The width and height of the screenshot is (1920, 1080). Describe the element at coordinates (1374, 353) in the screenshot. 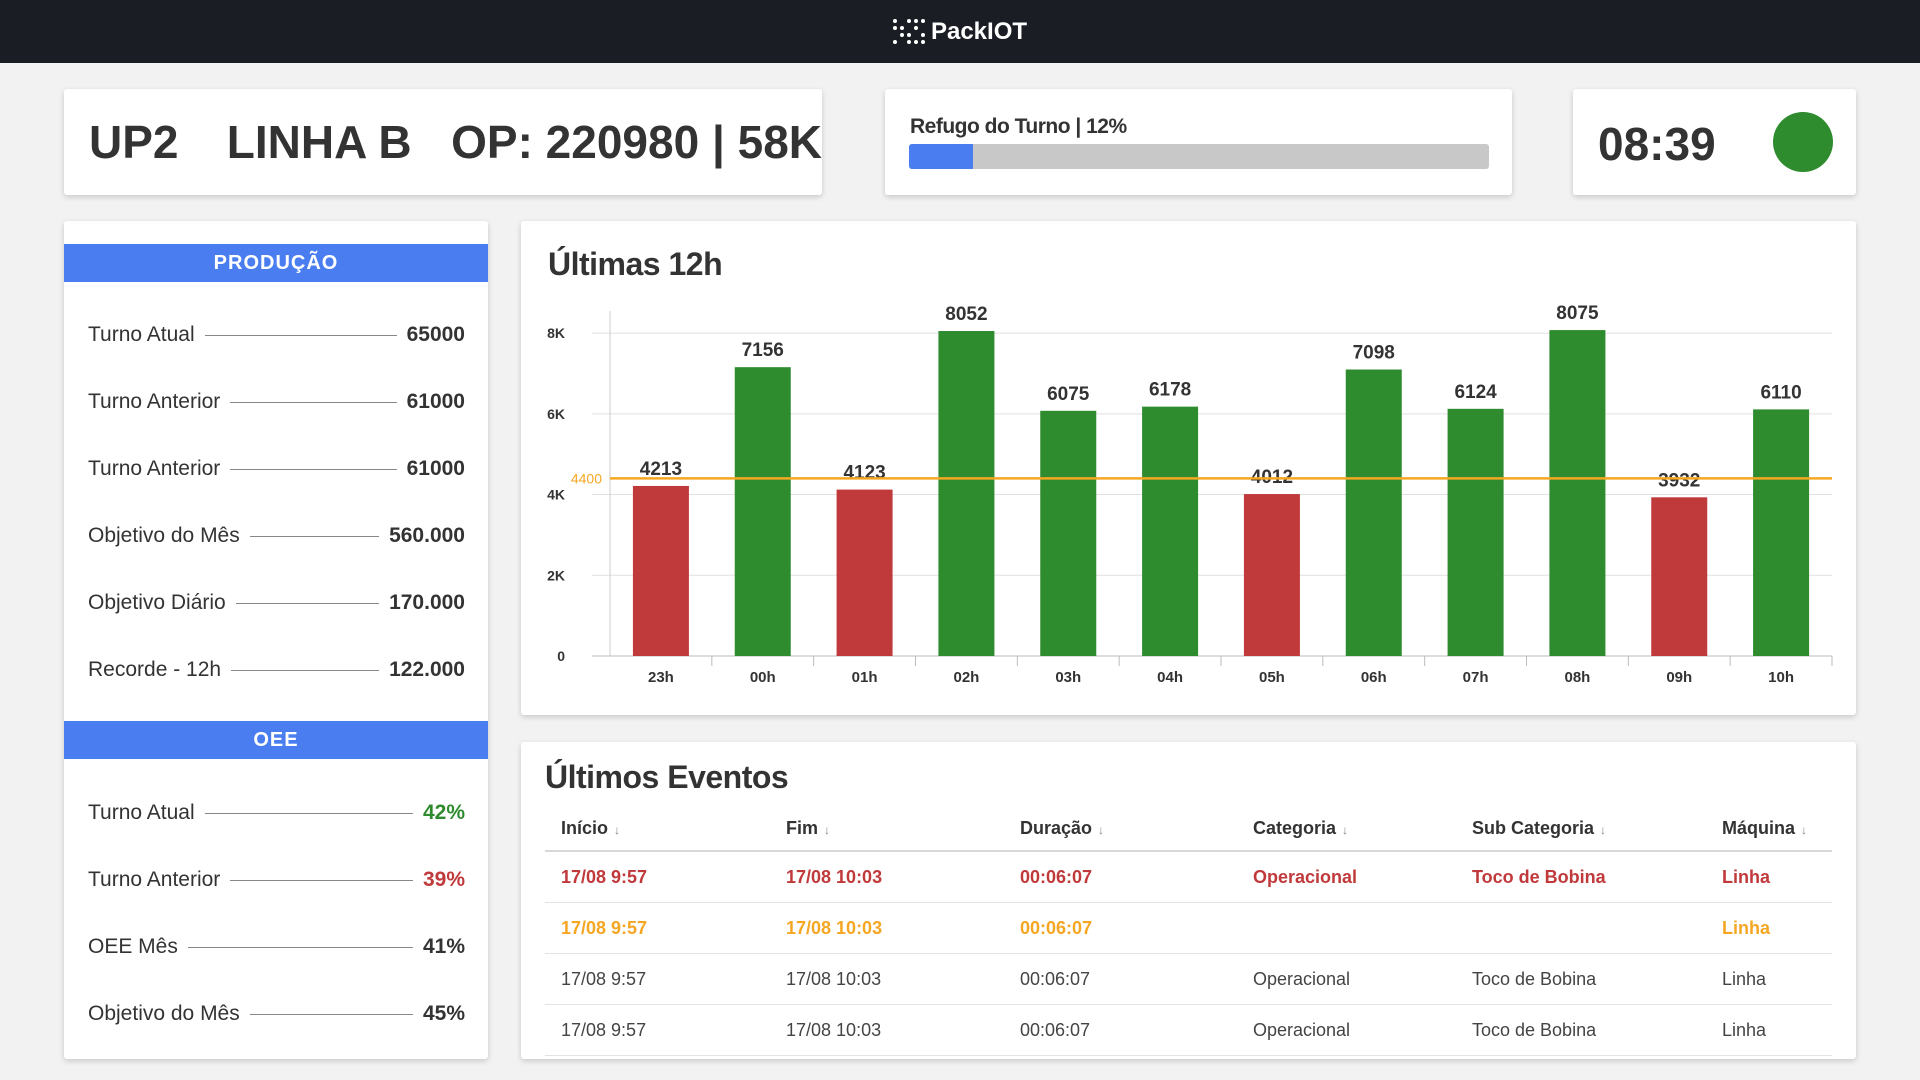

I see `data-label: 7098` at that location.